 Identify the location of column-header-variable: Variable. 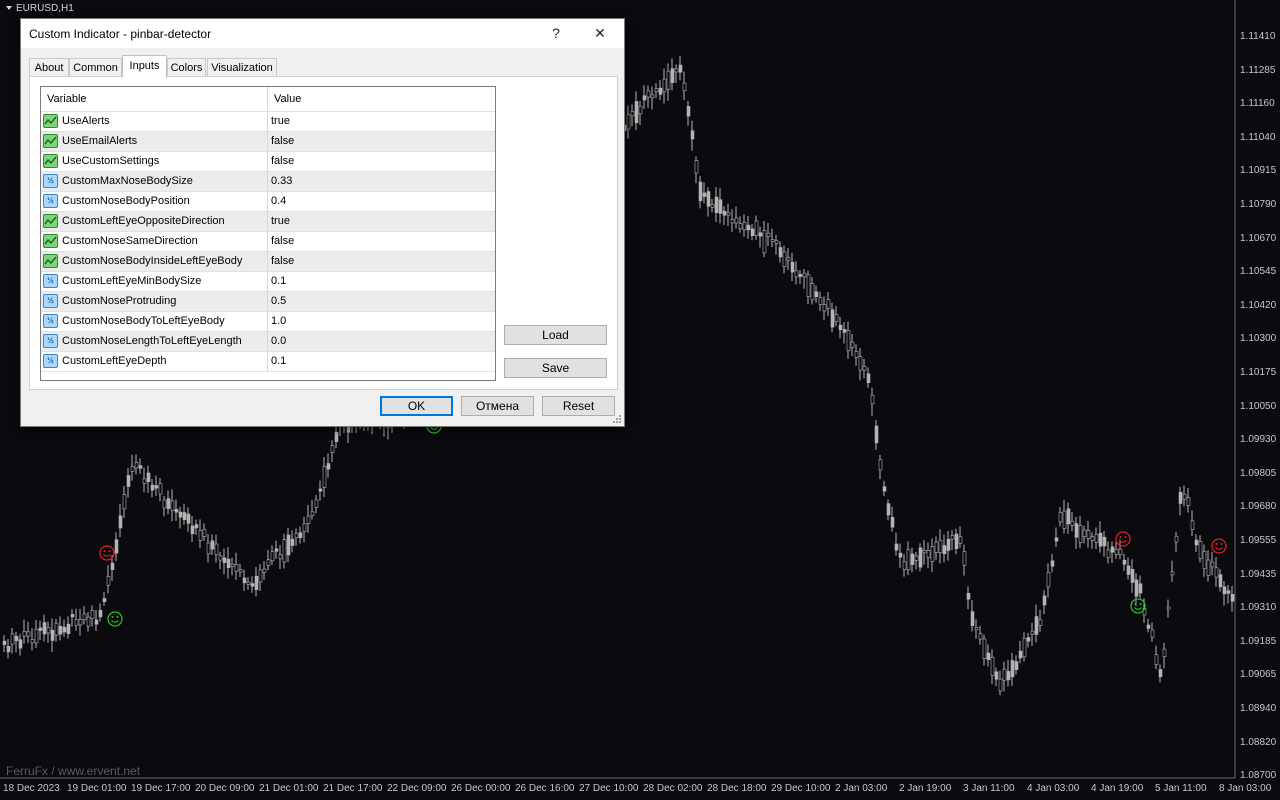
(154, 99).